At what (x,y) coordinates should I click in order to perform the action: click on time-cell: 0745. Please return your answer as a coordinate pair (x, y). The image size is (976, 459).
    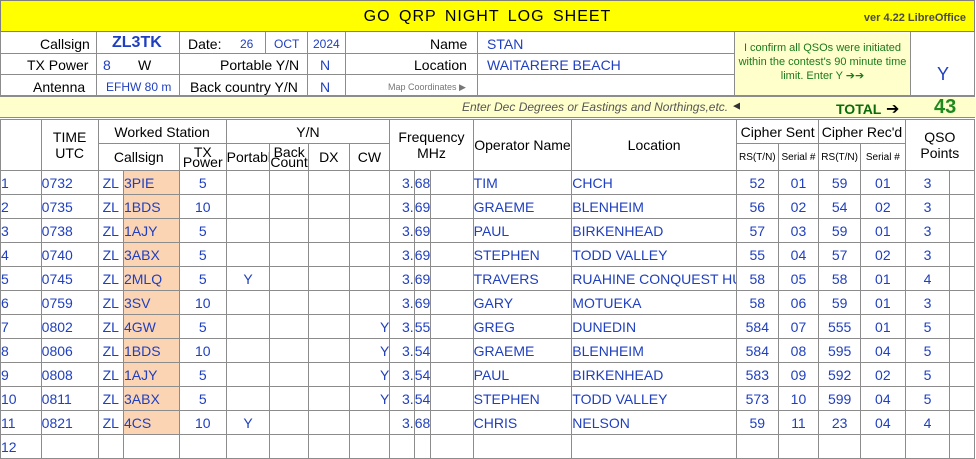
    Looking at the image, I should click on (69, 278).